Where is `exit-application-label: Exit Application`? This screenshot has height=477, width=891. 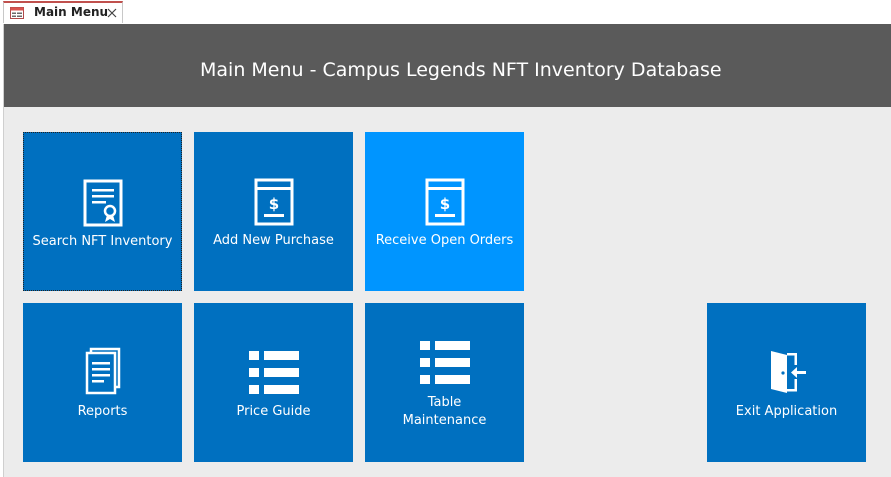
exit-application-label: Exit Application is located at coordinates (786, 411).